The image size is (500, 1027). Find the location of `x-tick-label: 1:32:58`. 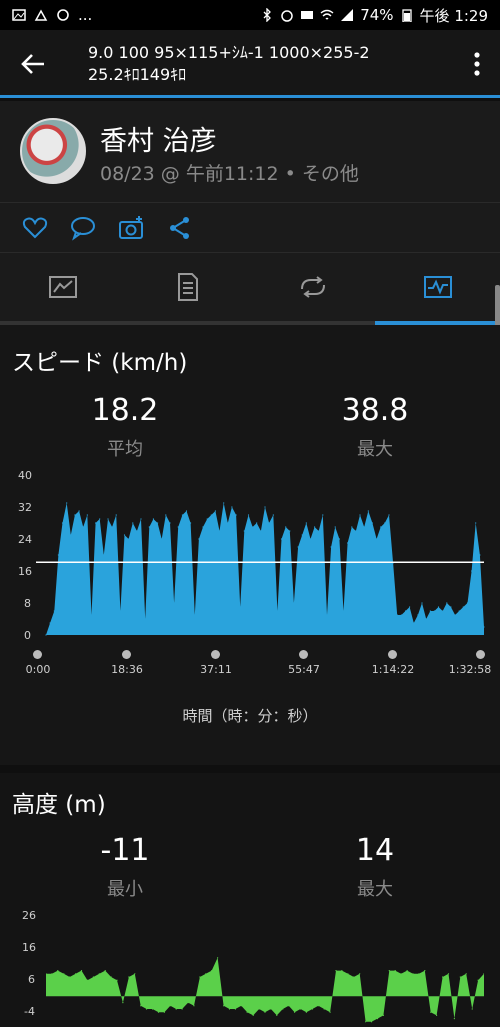

x-tick-label: 1:32:58 is located at coordinates (470, 669).